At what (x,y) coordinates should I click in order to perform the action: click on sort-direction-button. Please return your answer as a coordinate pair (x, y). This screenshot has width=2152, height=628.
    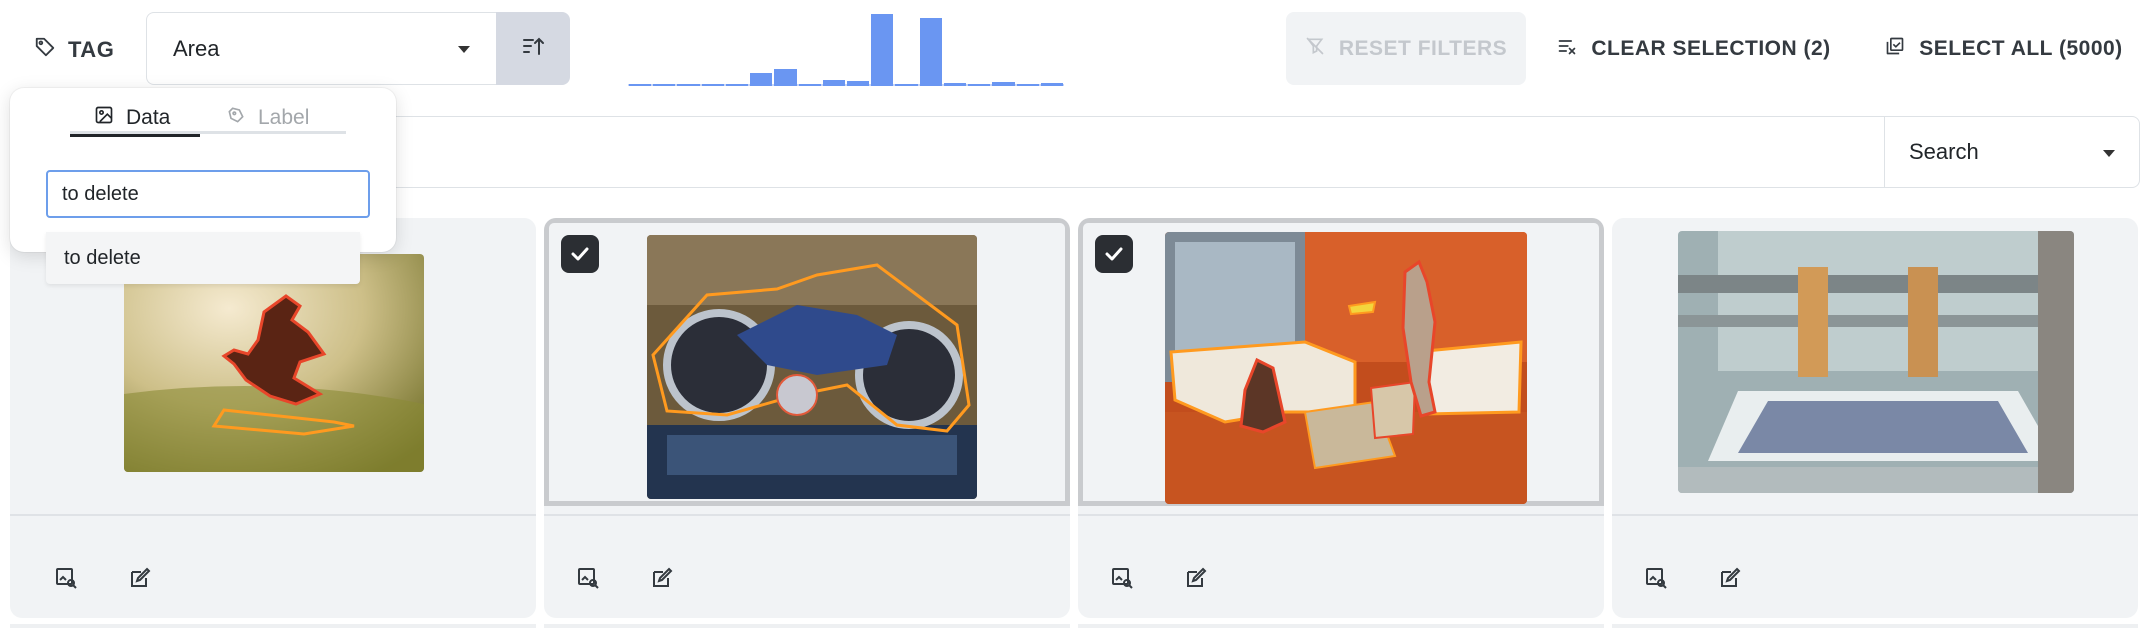
    Looking at the image, I should click on (533, 48).